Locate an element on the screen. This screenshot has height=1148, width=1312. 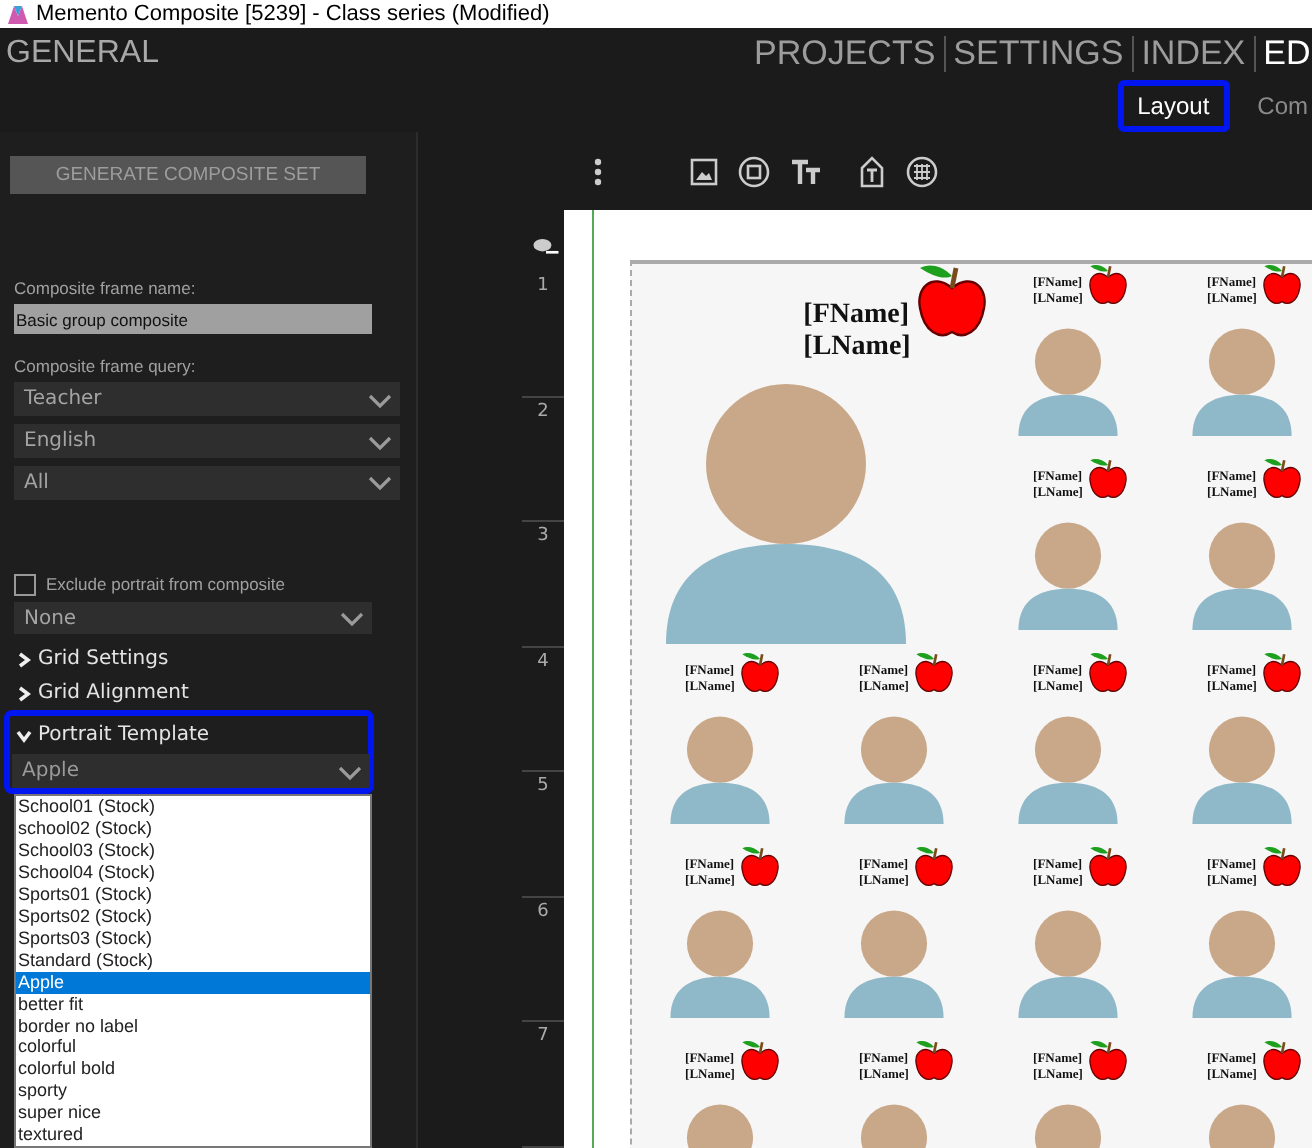
section-toggle: Grid Settings is located at coordinates (212, 659).